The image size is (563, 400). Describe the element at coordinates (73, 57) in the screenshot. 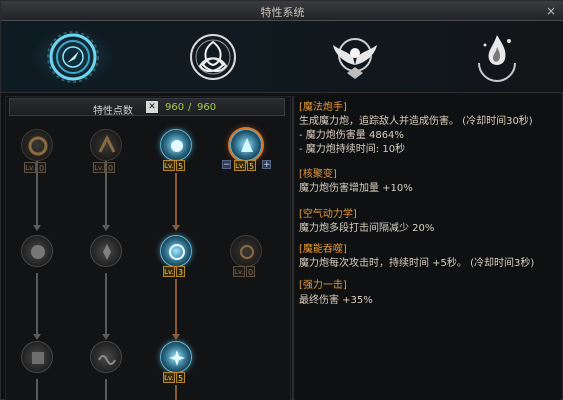

I see `compass-emblem-icon` at that location.